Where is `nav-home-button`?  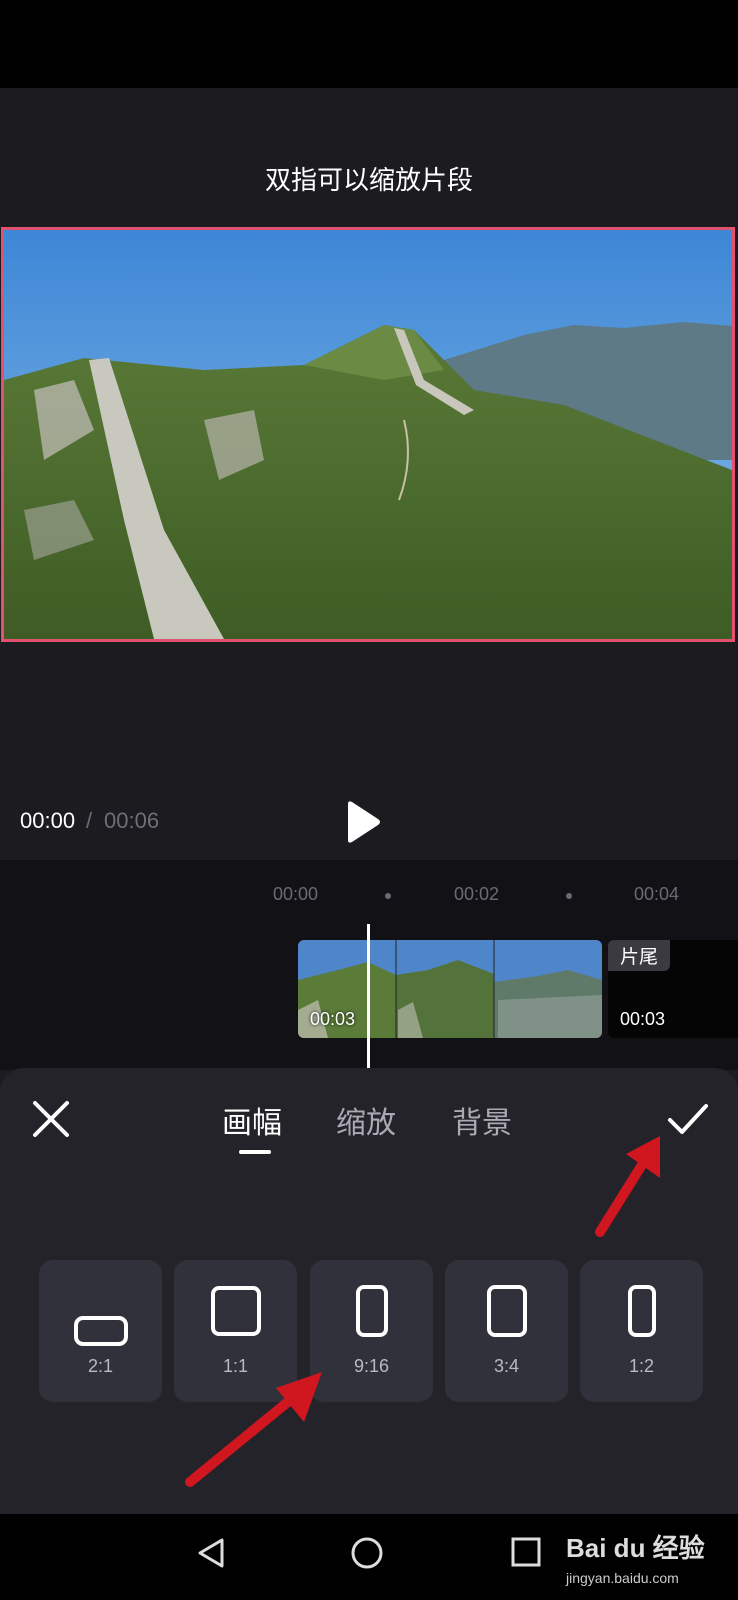 nav-home-button is located at coordinates (367, 1555).